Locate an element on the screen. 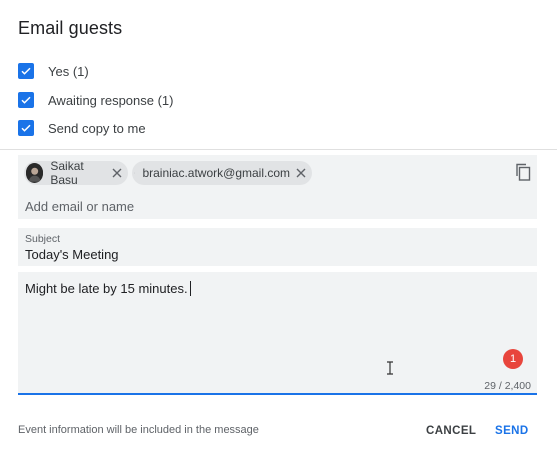 The height and width of the screenshot is (460, 557). photo-avatar is located at coordinates (35, 173).